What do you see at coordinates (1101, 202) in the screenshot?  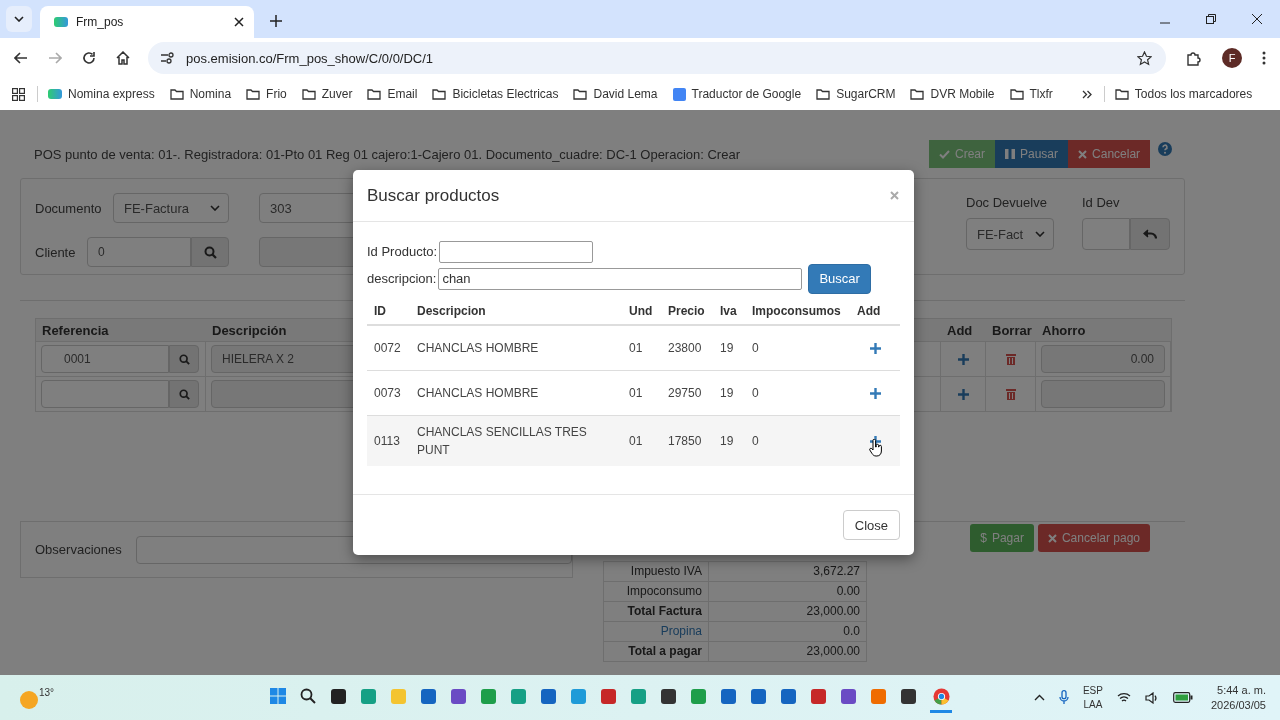 I see `field-label: Id Dev` at bounding box center [1101, 202].